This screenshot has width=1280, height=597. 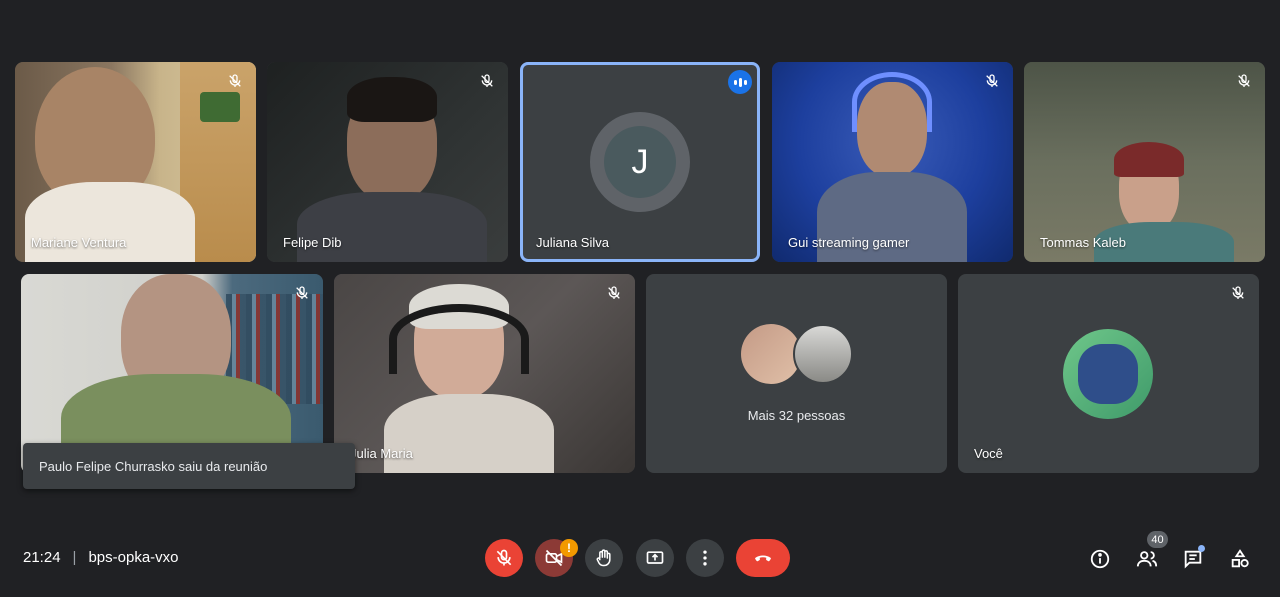 I want to click on hand-icon, so click(x=603, y=558).